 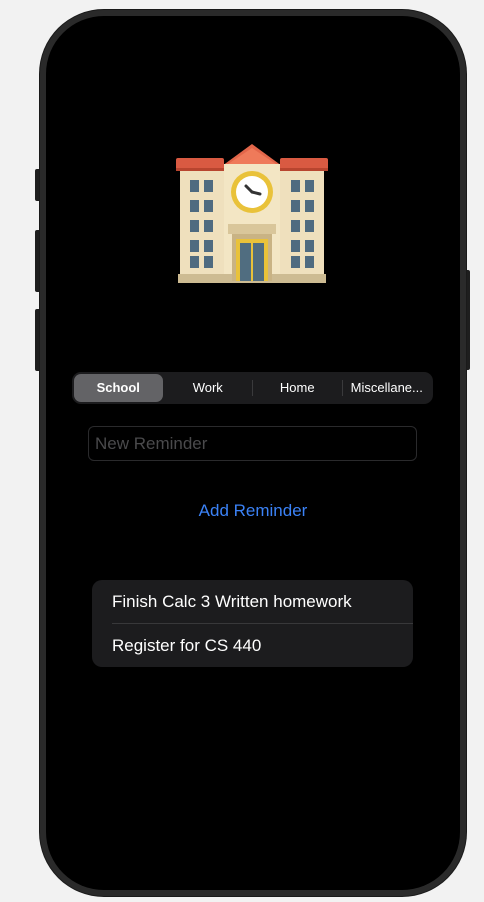 What do you see at coordinates (252, 213) in the screenshot?
I see `school-building-icon` at bounding box center [252, 213].